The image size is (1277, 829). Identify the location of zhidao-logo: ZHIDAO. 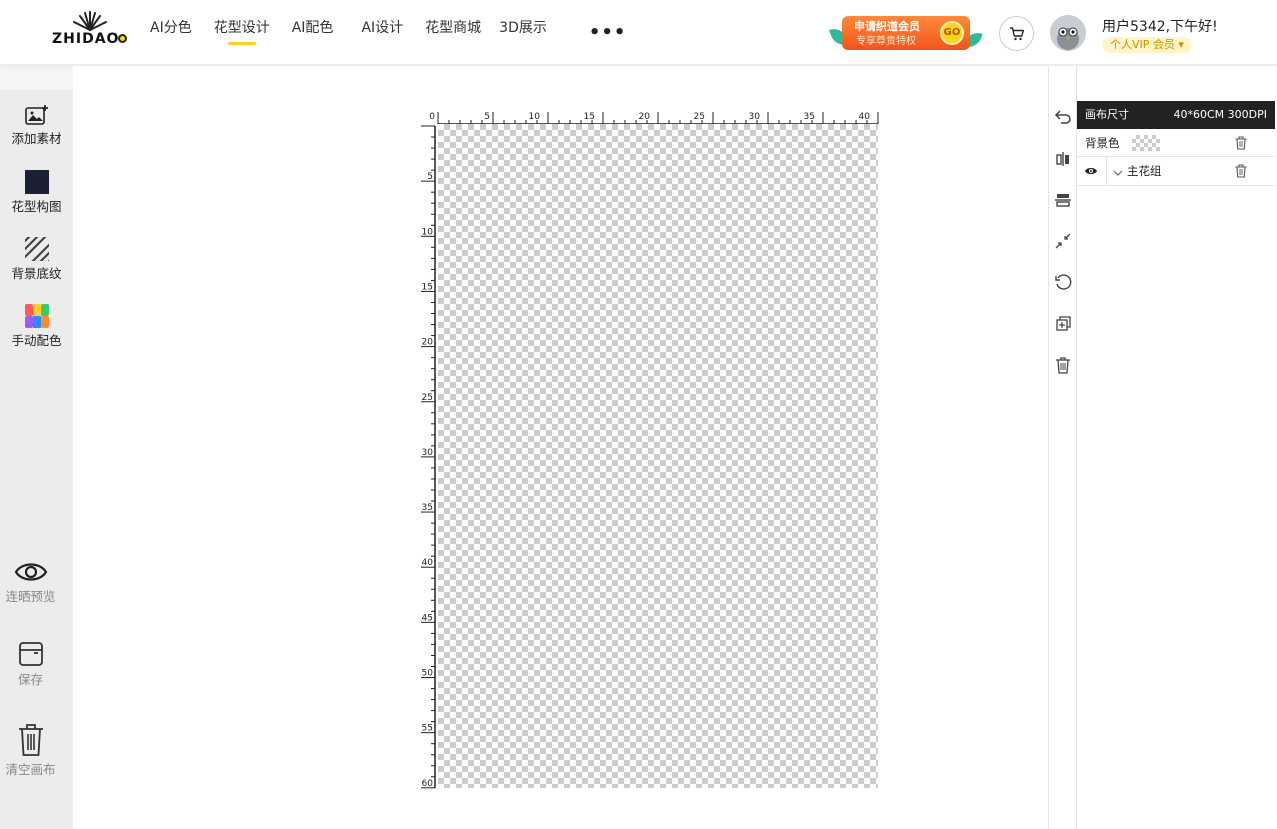
(90, 30).